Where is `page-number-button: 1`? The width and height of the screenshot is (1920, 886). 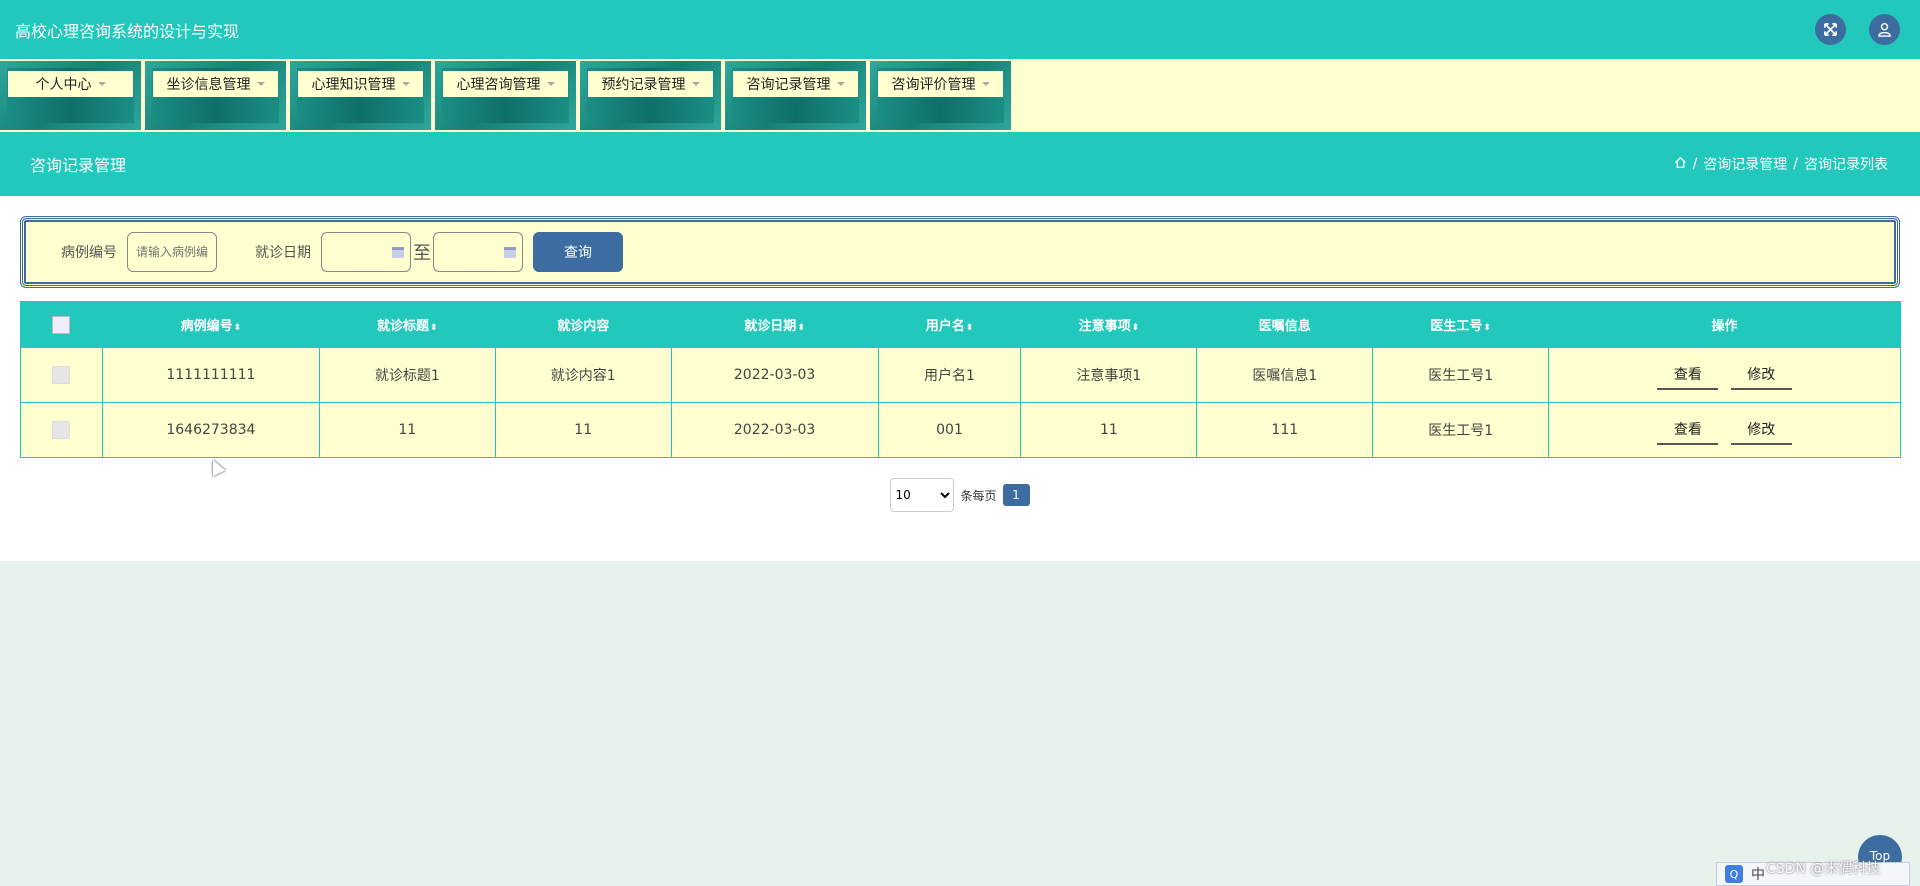
page-number-button: 1 is located at coordinates (1016, 495).